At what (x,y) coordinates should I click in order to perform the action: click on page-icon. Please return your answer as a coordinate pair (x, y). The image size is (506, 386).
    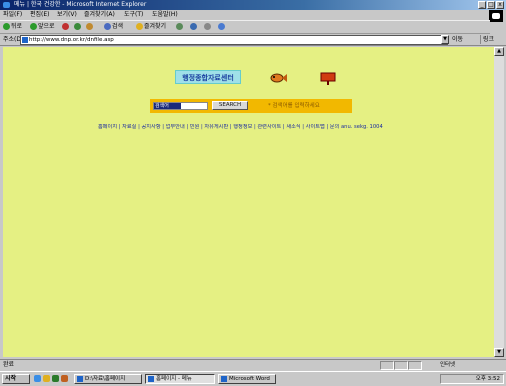
    Looking at the image, I should click on (25, 40).